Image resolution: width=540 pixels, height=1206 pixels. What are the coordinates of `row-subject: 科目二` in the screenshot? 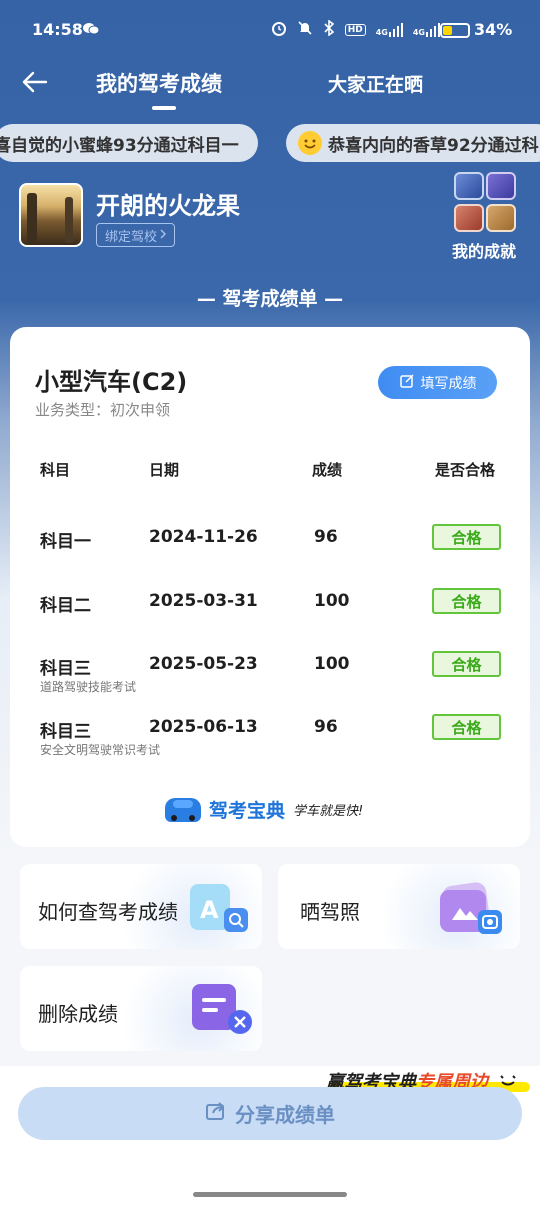 It's located at (65, 606).